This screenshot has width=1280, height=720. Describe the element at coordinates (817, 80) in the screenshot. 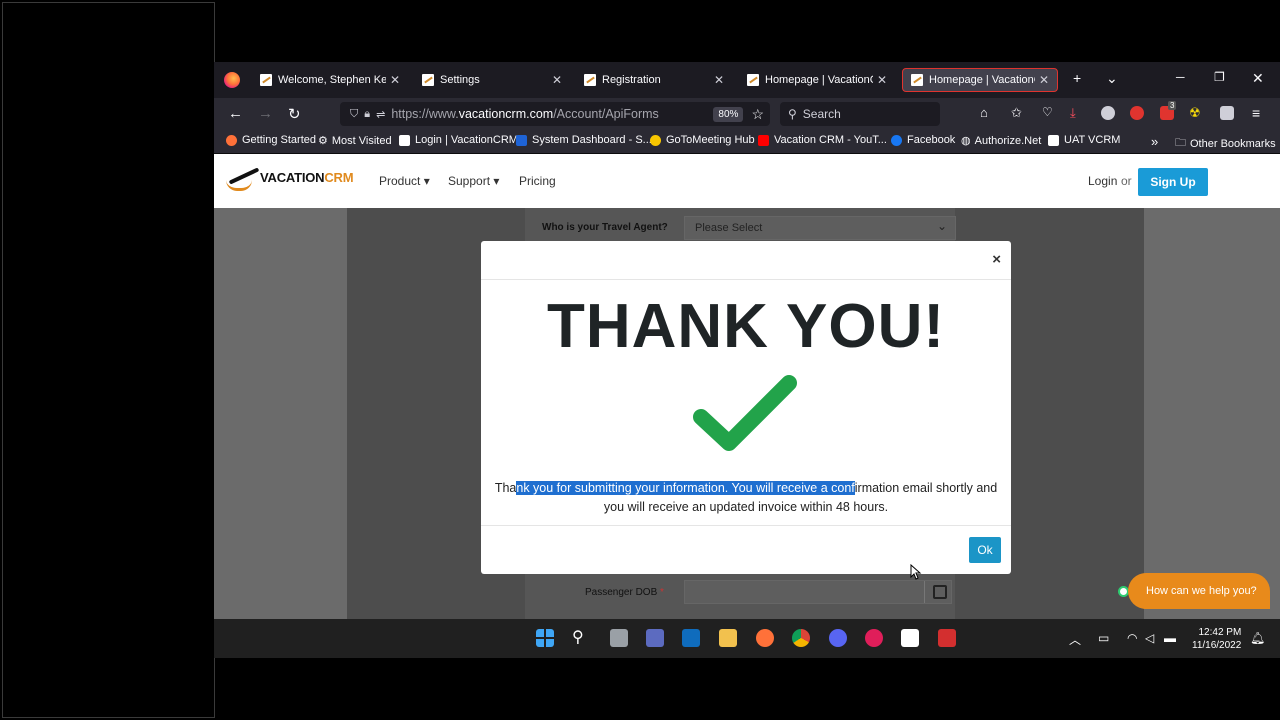

I see `tab-homepage: Homepage | VacationCRM ✕` at that location.